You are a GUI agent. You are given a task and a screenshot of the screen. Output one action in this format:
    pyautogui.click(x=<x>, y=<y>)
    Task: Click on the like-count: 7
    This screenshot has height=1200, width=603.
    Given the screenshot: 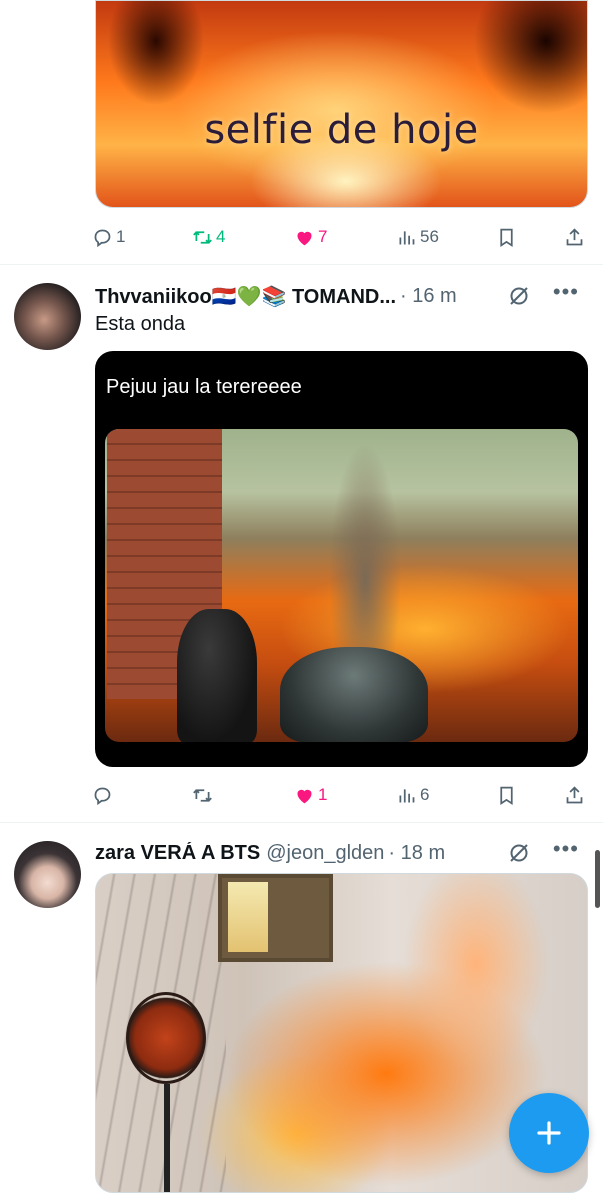 What is the action you would take?
    pyautogui.click(x=323, y=236)
    